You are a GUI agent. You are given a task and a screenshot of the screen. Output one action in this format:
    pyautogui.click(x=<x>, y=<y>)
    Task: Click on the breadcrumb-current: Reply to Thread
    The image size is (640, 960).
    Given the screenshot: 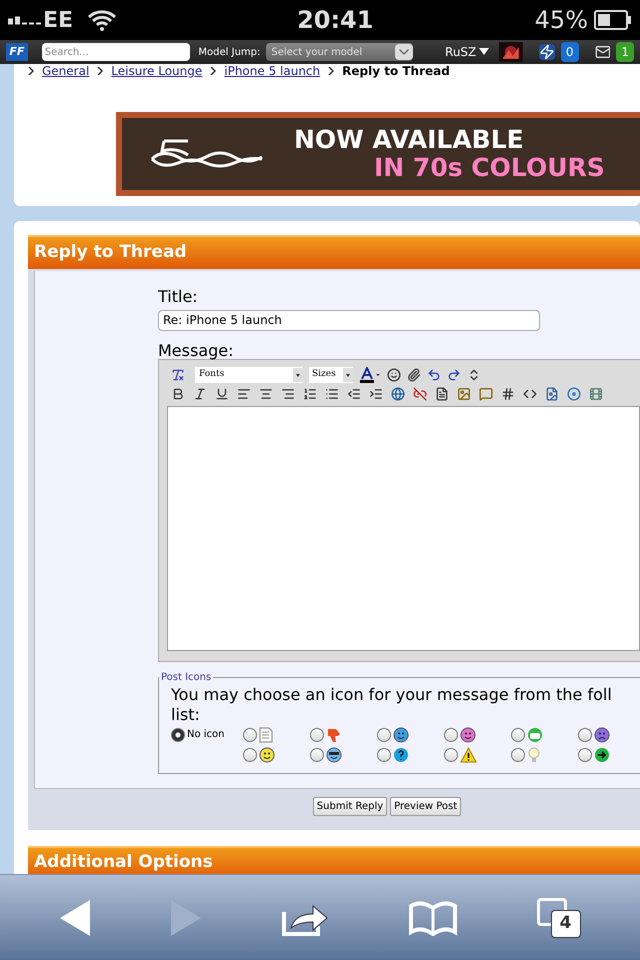 What is the action you would take?
    pyautogui.click(x=396, y=71)
    